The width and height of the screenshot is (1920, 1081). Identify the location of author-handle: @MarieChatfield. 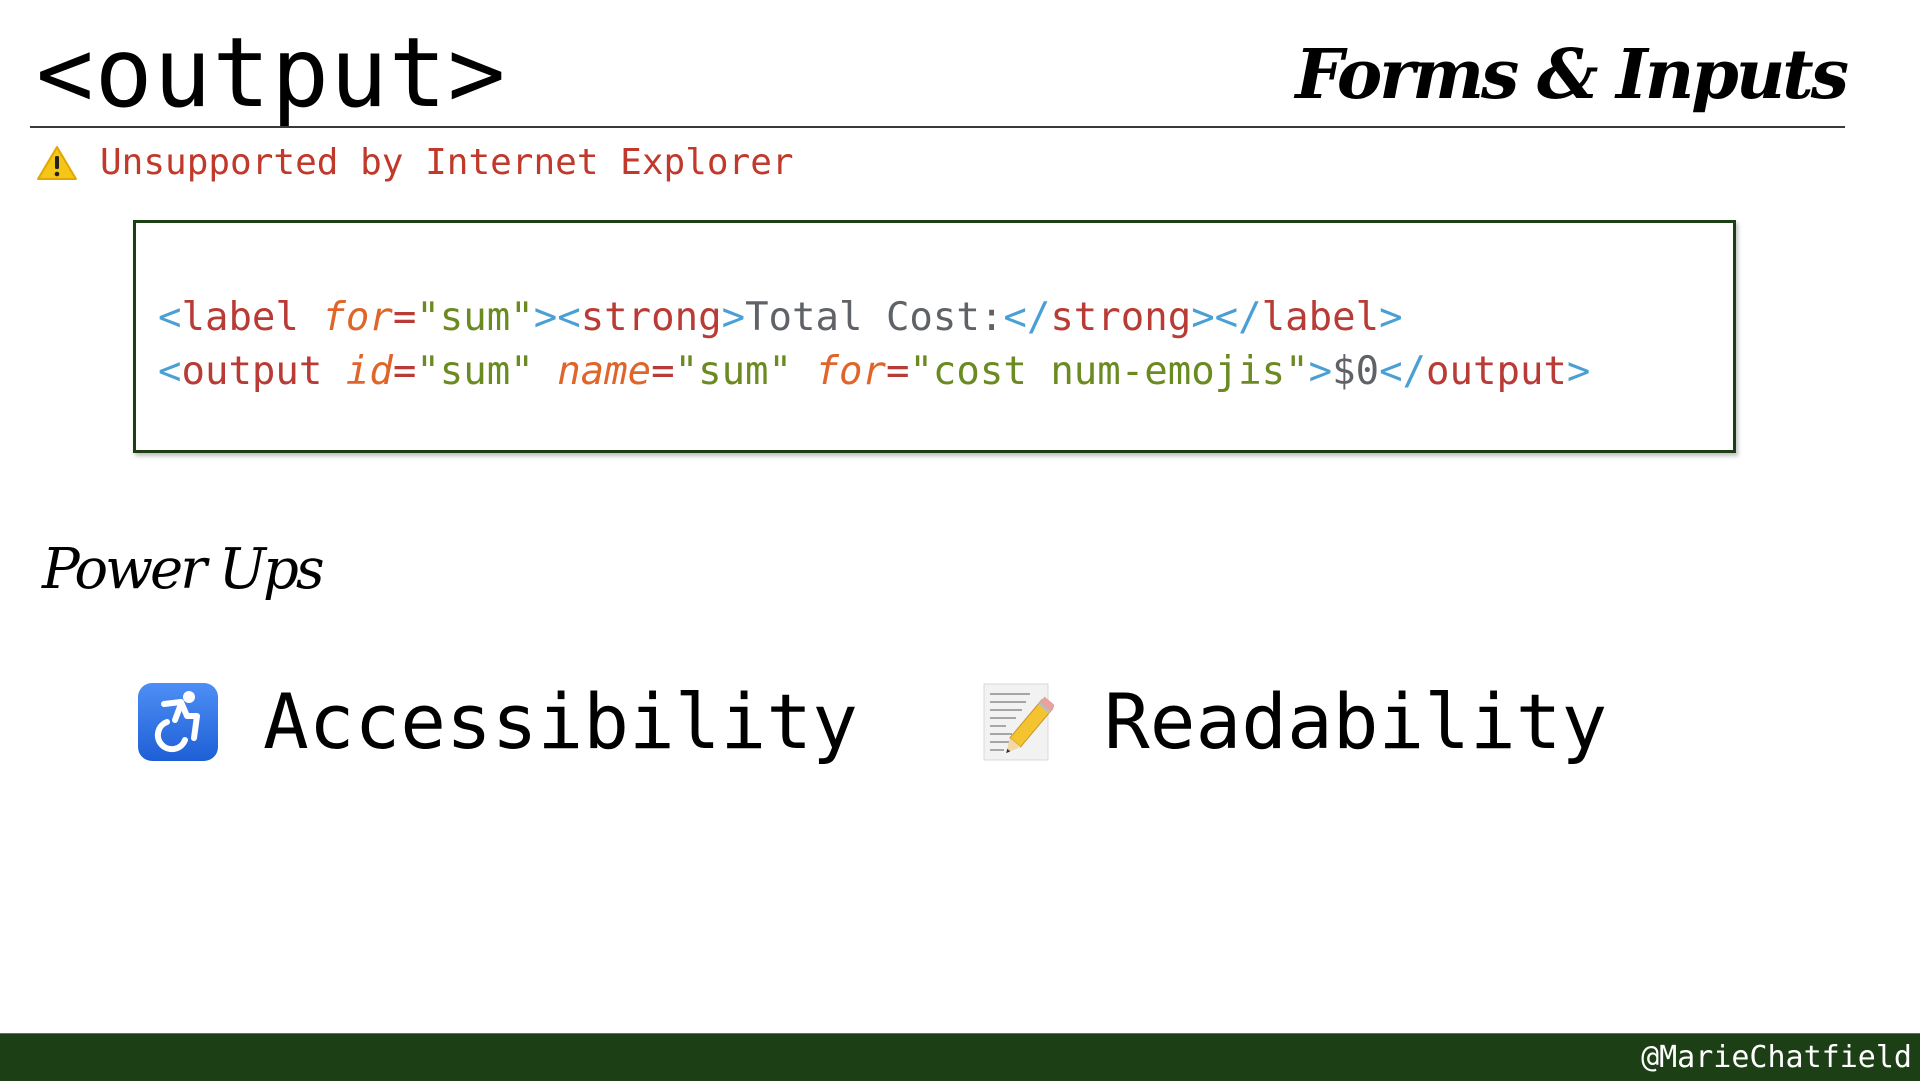
(1776, 1057).